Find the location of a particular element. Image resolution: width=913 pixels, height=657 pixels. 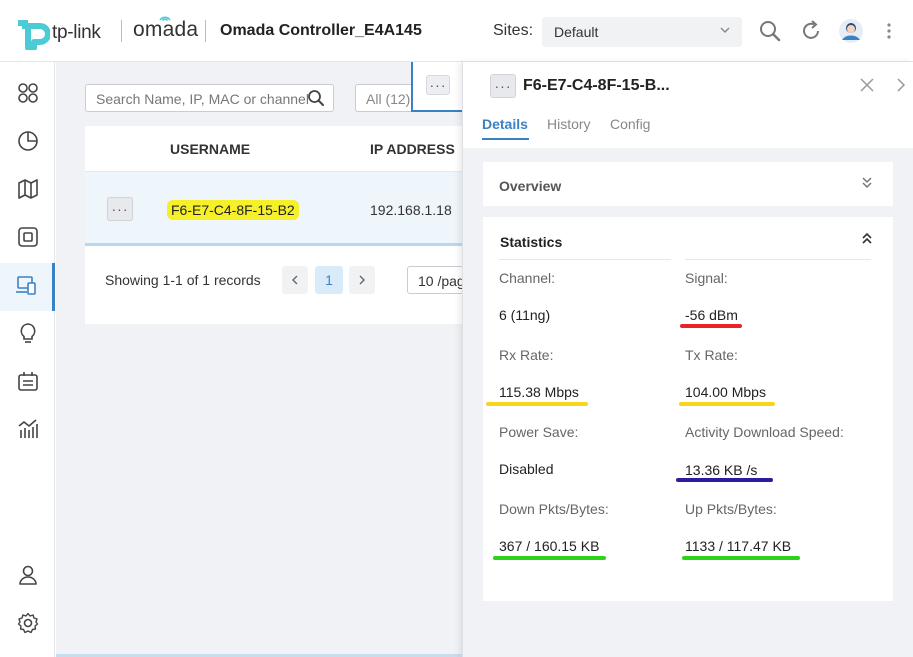

tx-rate-highlight is located at coordinates (727, 404).